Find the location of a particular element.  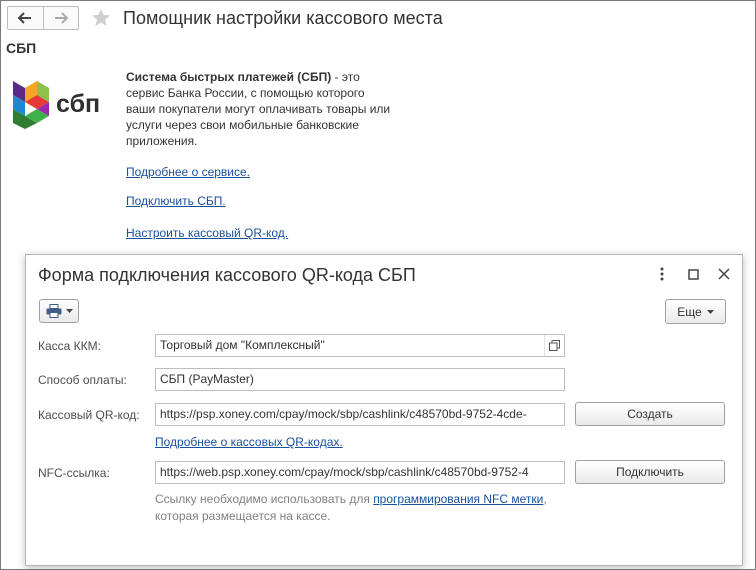

dialog-menu-button is located at coordinates (662, 274).